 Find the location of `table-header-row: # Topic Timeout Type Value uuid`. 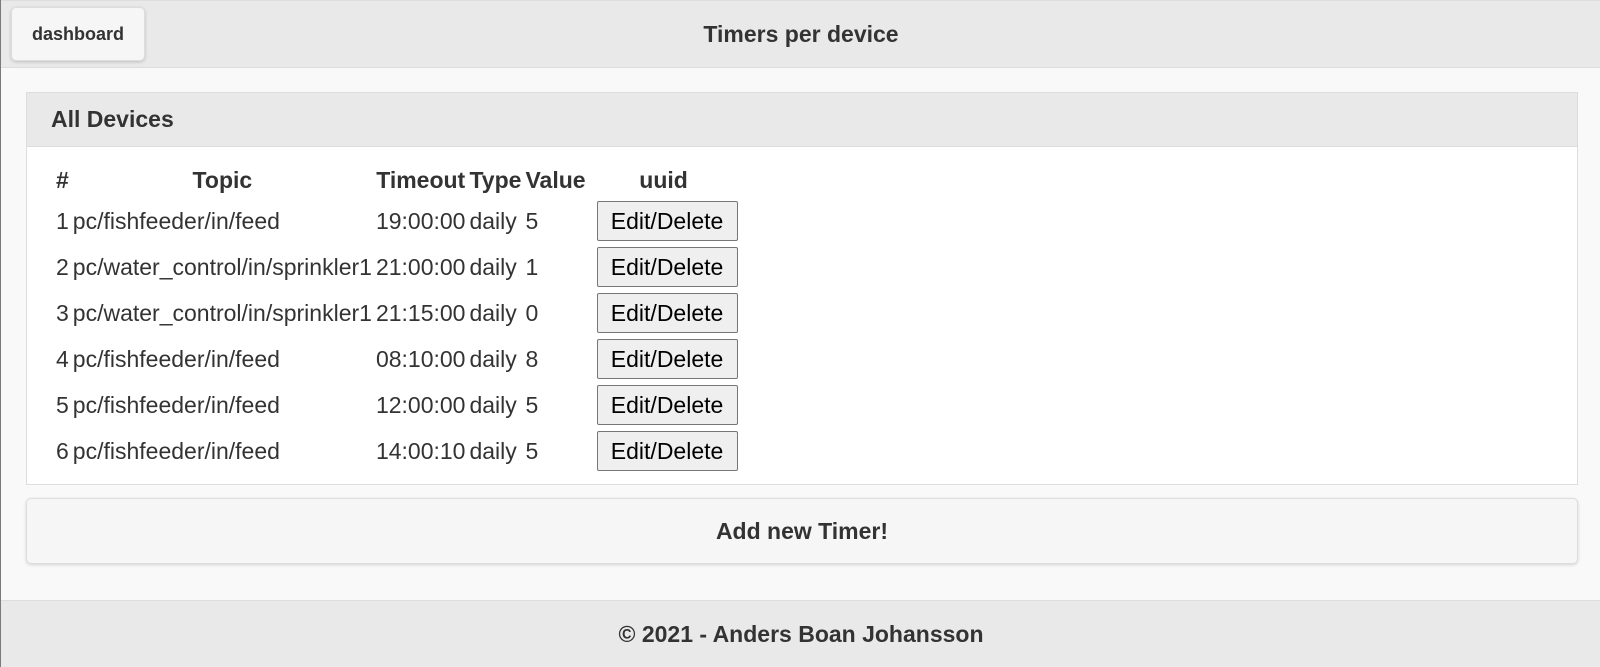

table-header-row: # Topic Timeout Type Value uuid is located at coordinates (397, 180).